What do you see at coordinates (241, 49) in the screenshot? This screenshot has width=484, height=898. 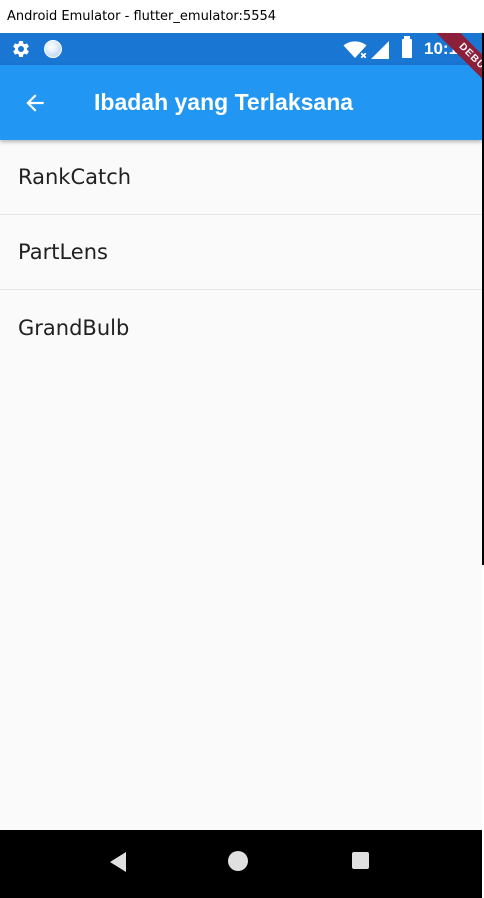 I see `status-bar: 10:18` at bounding box center [241, 49].